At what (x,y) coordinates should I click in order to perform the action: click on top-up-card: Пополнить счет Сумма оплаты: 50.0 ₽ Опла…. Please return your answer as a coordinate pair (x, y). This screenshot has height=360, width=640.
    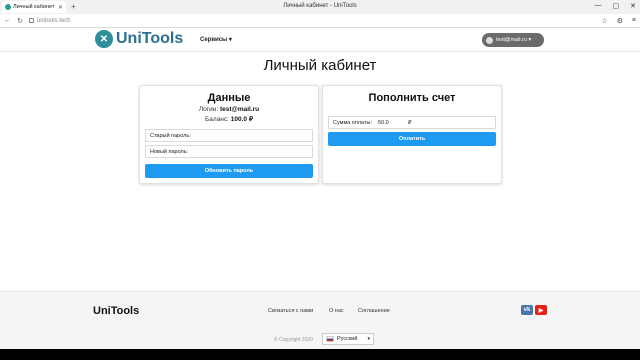
    Looking at the image, I should click on (412, 134).